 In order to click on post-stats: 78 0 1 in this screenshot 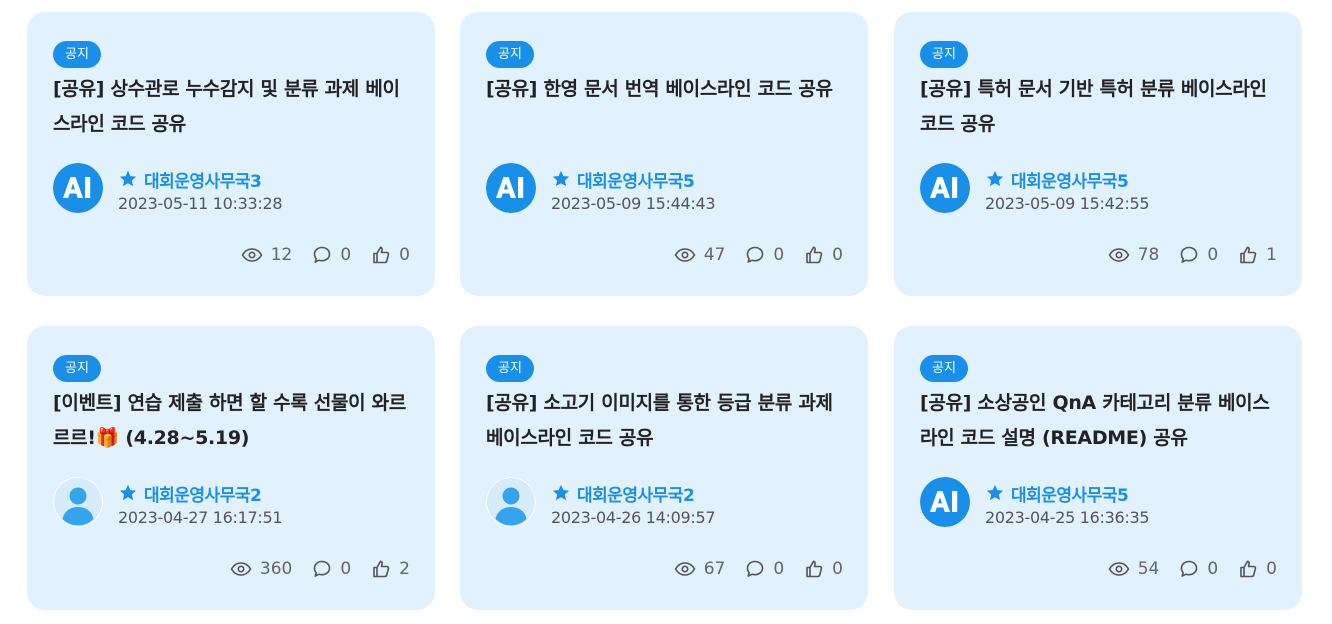, I will do `click(1192, 255)`.